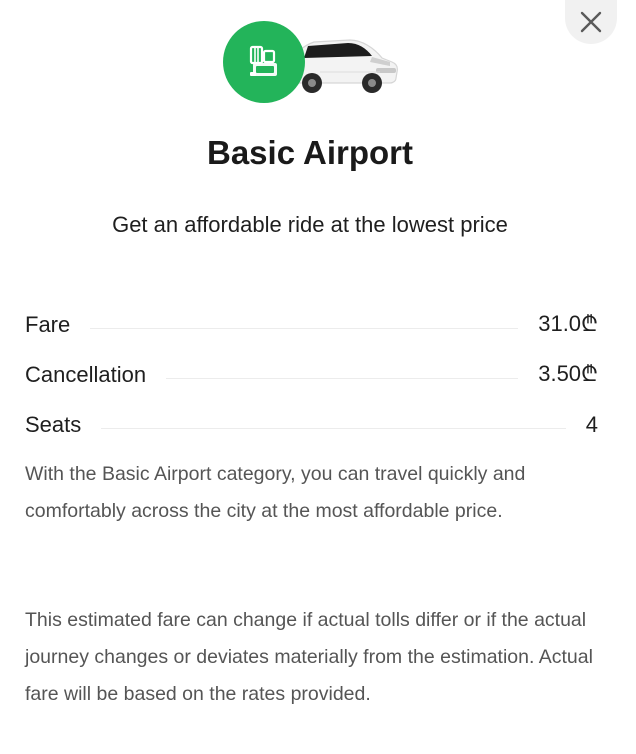  Describe the element at coordinates (48, 324) in the screenshot. I see `fare-label: Fare` at that location.